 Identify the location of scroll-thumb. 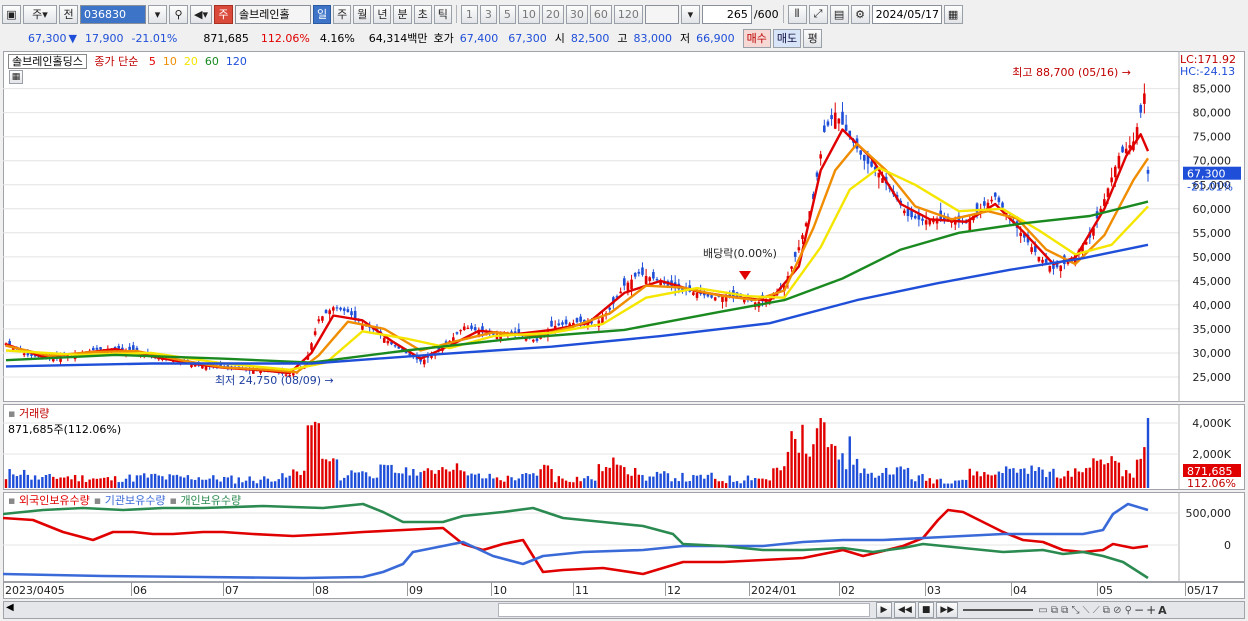
(684, 610).